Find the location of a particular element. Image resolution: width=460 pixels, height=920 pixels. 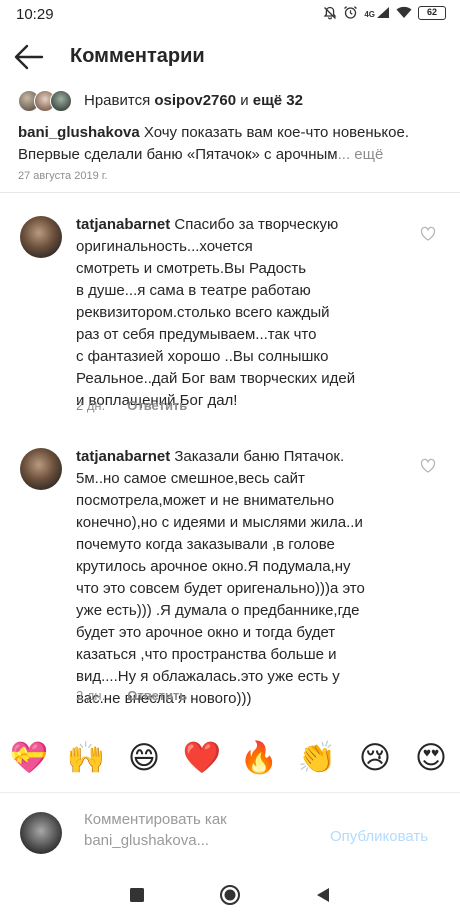

bell-muted-icon is located at coordinates (330, 13).